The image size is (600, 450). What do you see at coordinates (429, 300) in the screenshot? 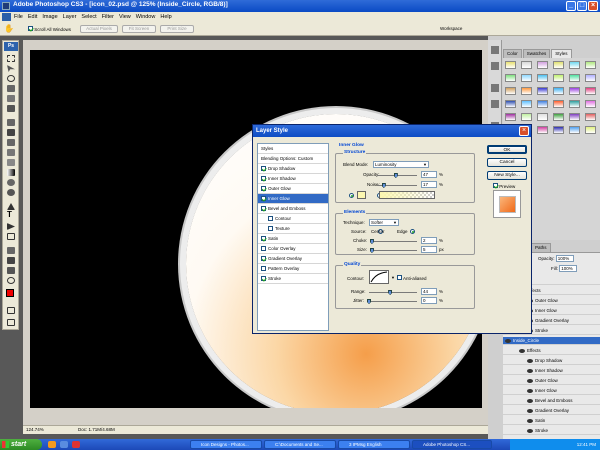
I see `jitter-field: 0` at bounding box center [429, 300].